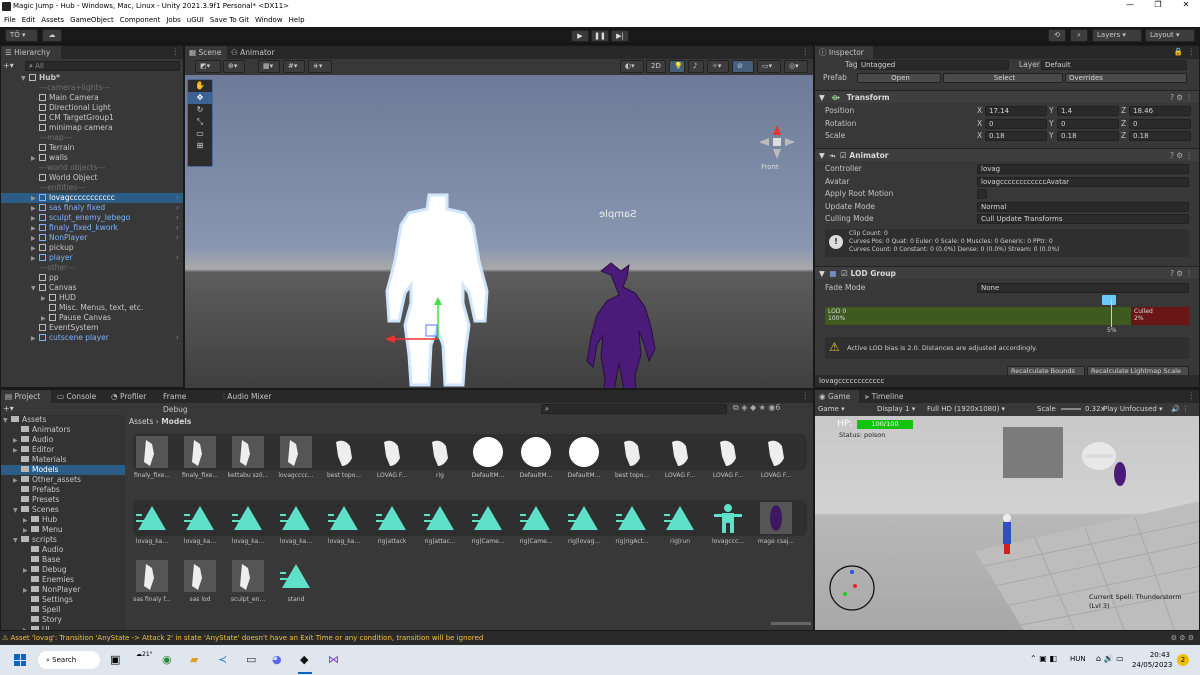 Image resolution: width=1200 pixels, height=675 pixels. What do you see at coordinates (92, 268) in the screenshot?
I see `hierarchy-item: ---other---` at bounding box center [92, 268].